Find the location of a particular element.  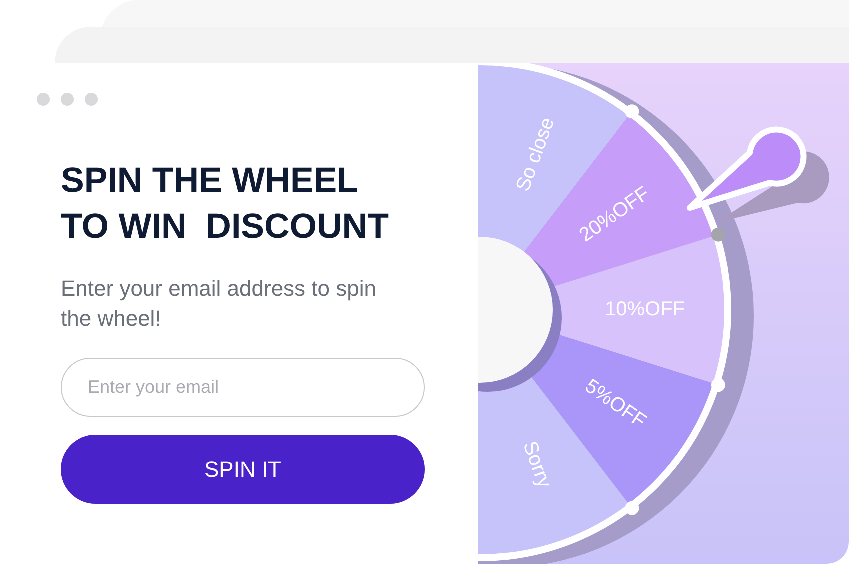

segment-label: 10%OFF is located at coordinates (645, 309).